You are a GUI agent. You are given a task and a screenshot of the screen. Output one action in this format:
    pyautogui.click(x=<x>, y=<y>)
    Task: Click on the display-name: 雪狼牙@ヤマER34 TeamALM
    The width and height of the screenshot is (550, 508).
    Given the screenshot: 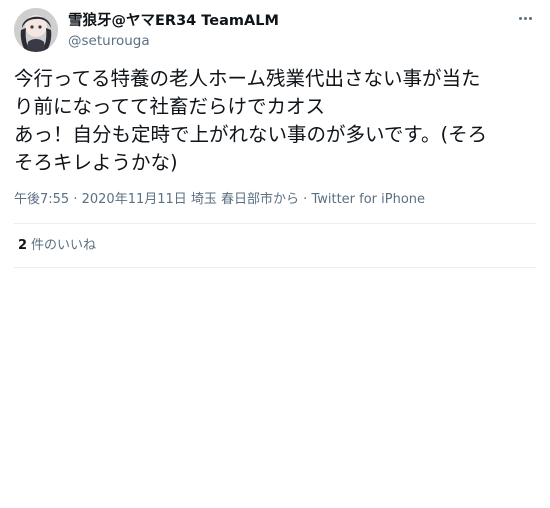 What is the action you would take?
    pyautogui.click(x=173, y=21)
    